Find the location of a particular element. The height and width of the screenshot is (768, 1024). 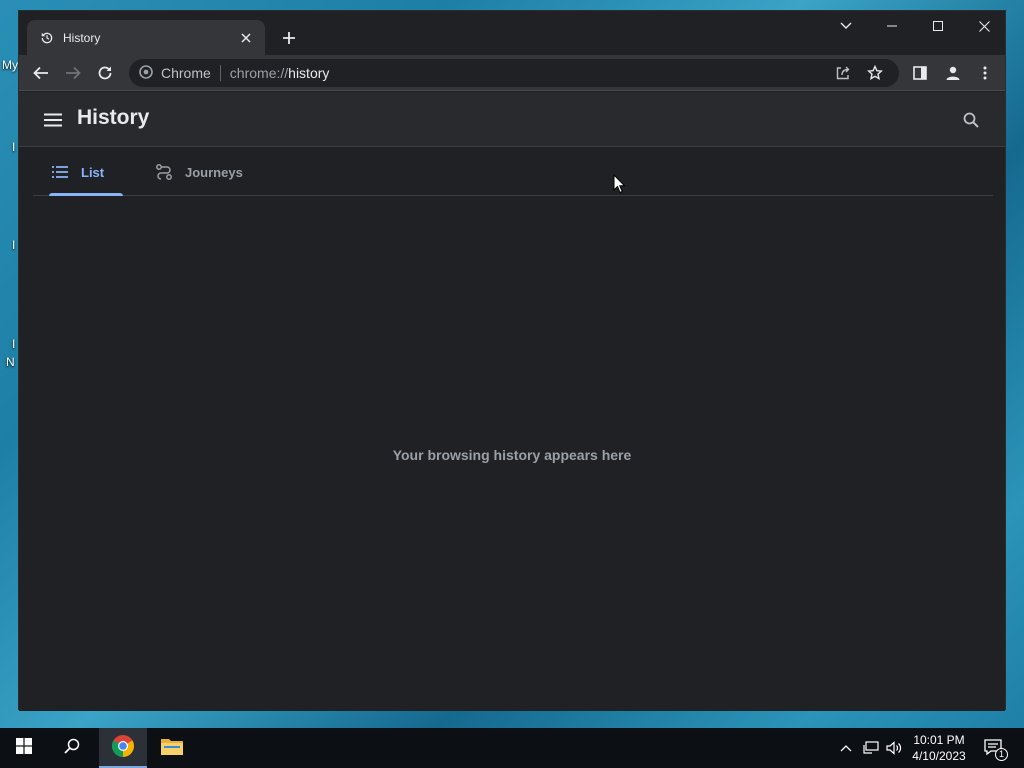

side-panel-button is located at coordinates (920, 73).